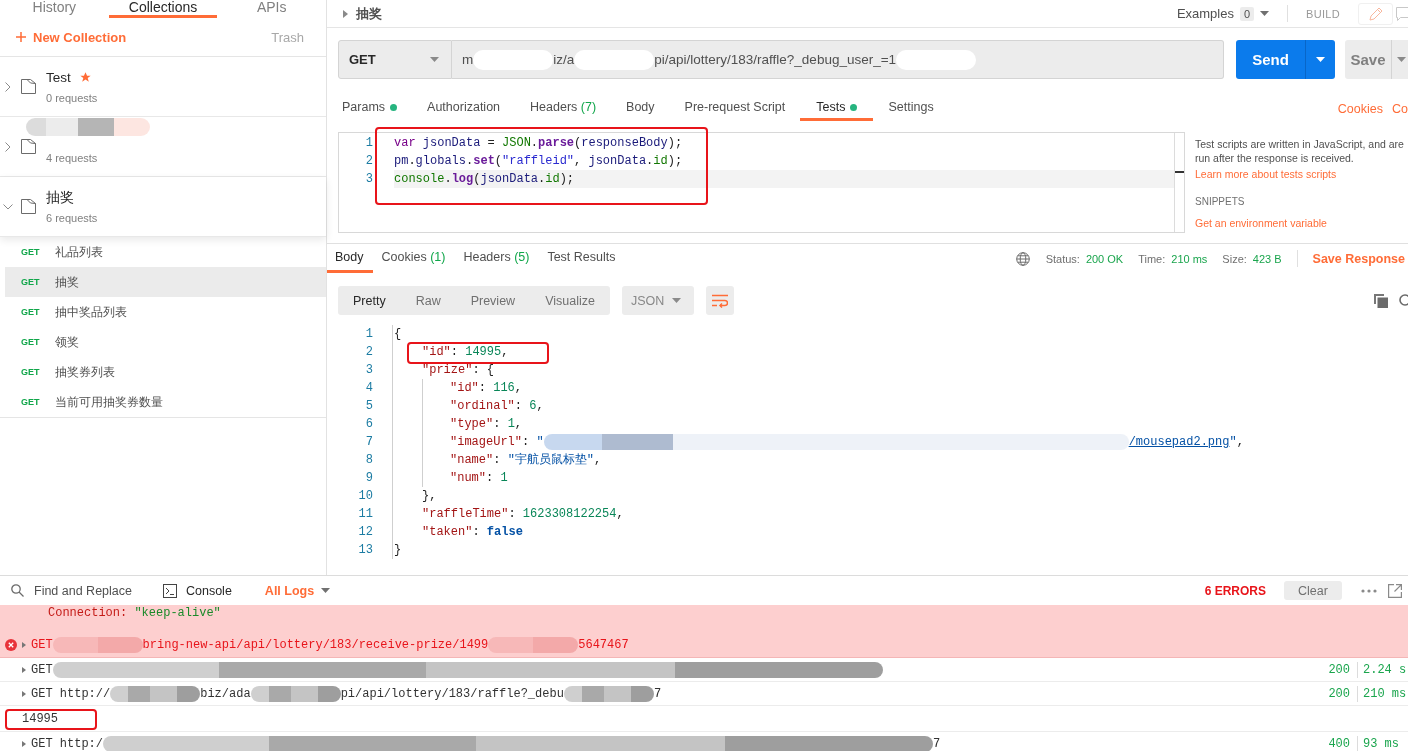 This screenshot has width=1408, height=751. Describe the element at coordinates (398, 550) in the screenshot. I see `code-text: }` at that location.